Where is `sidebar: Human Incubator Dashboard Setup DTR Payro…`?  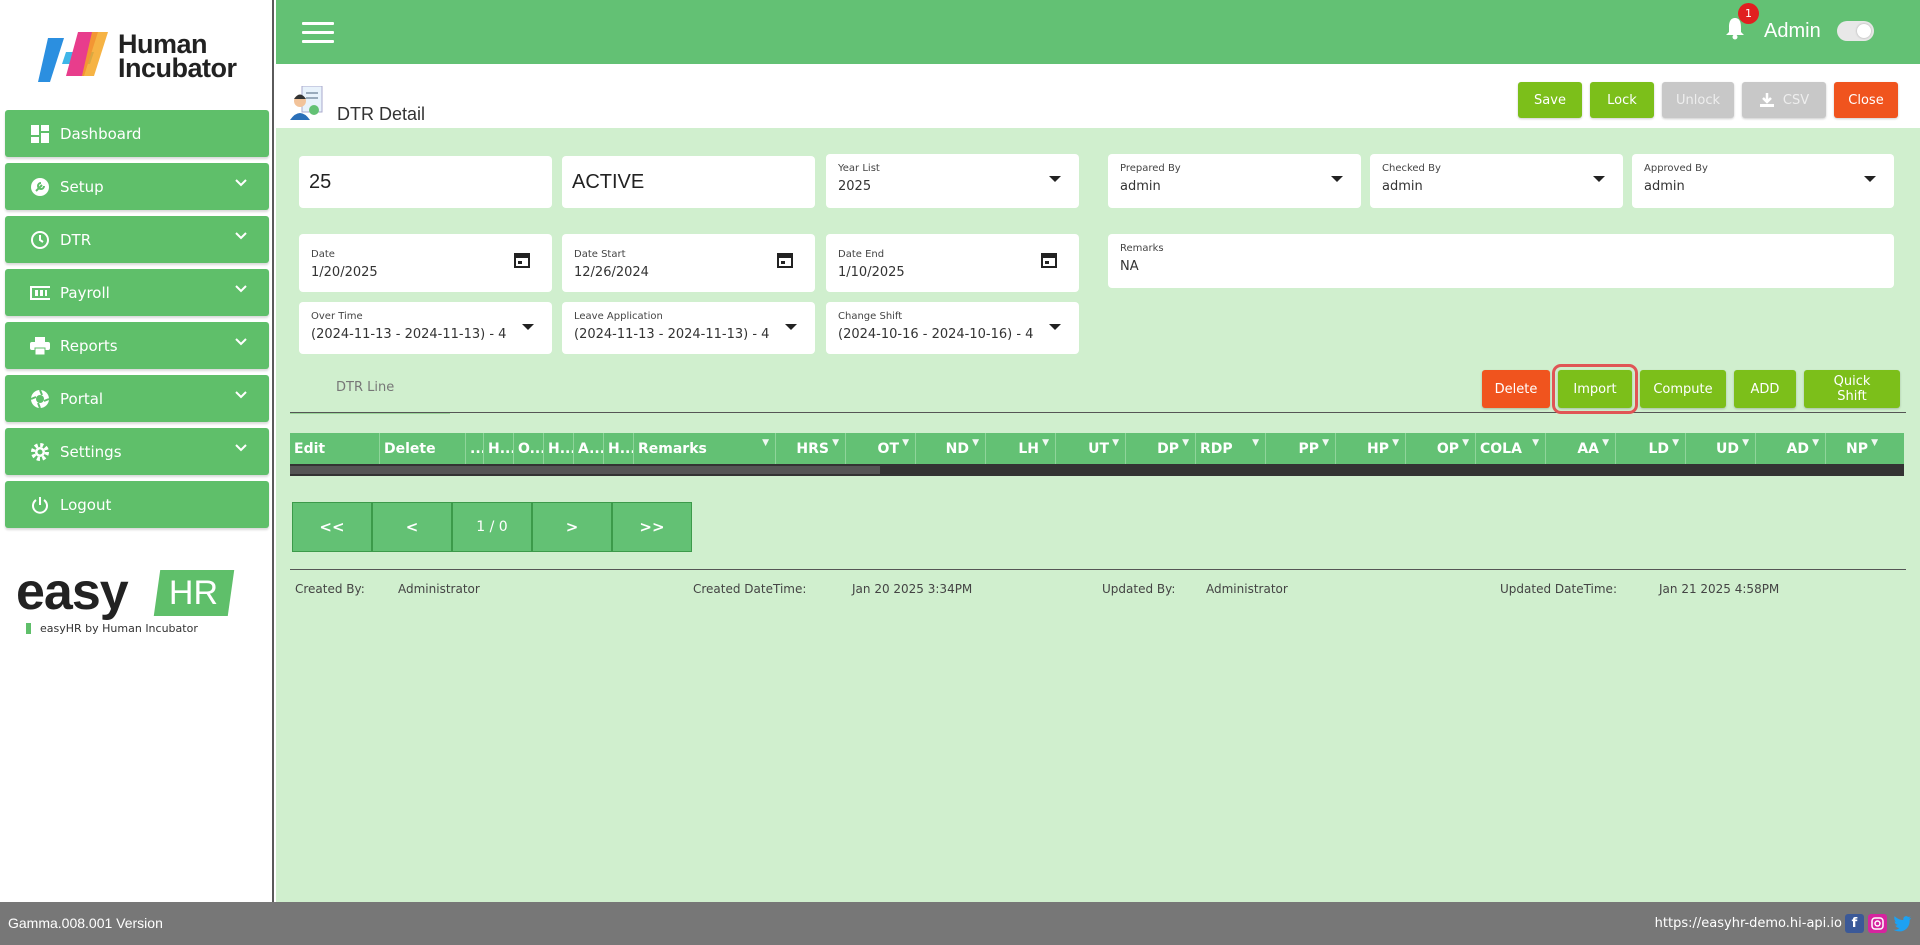
sidebar: Human Incubator Dashboard Setup DTR Payro… is located at coordinates (137, 451).